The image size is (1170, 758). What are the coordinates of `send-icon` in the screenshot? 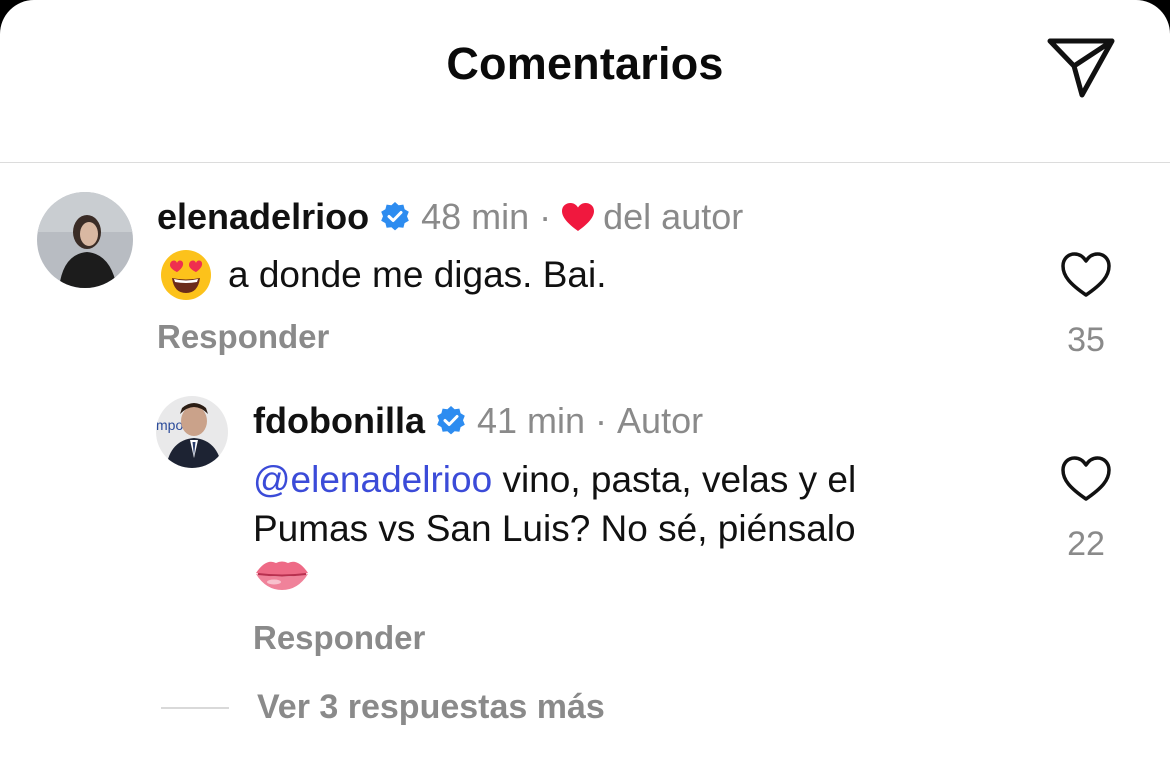 It's located at (1081, 68).